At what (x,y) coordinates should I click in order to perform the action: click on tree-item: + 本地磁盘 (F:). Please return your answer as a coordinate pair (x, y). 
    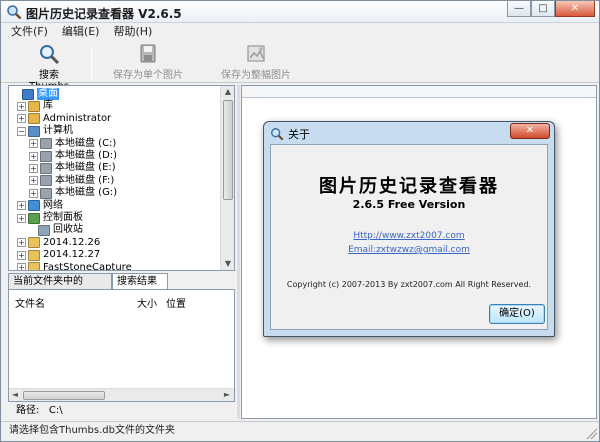
    Looking at the image, I should click on (71, 181).